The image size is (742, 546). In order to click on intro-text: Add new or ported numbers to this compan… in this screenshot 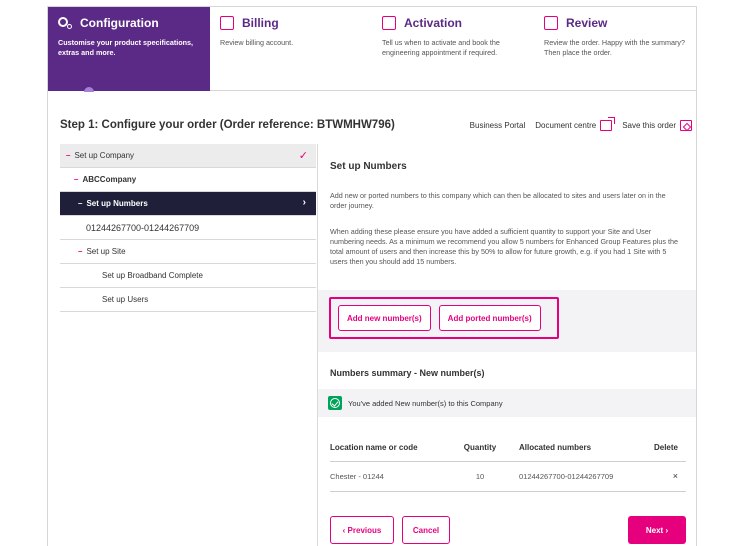, I will do `click(498, 200)`.